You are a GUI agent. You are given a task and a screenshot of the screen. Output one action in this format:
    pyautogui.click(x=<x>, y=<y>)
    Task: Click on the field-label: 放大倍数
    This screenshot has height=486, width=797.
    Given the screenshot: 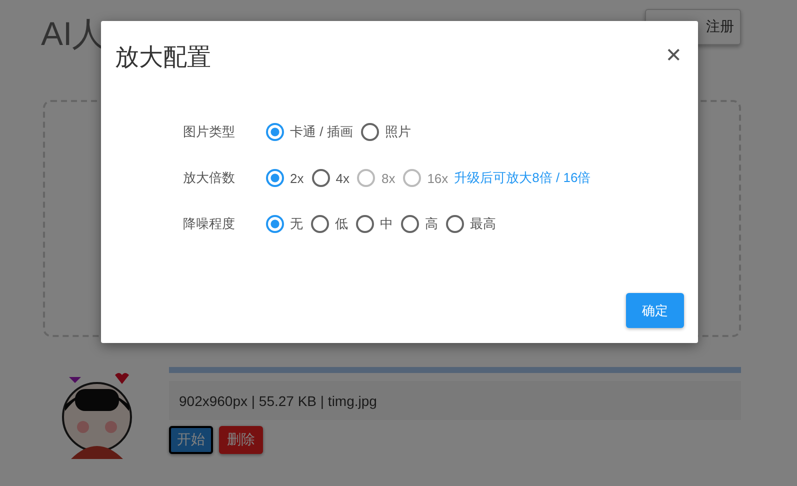 What is the action you would take?
    pyautogui.click(x=209, y=178)
    